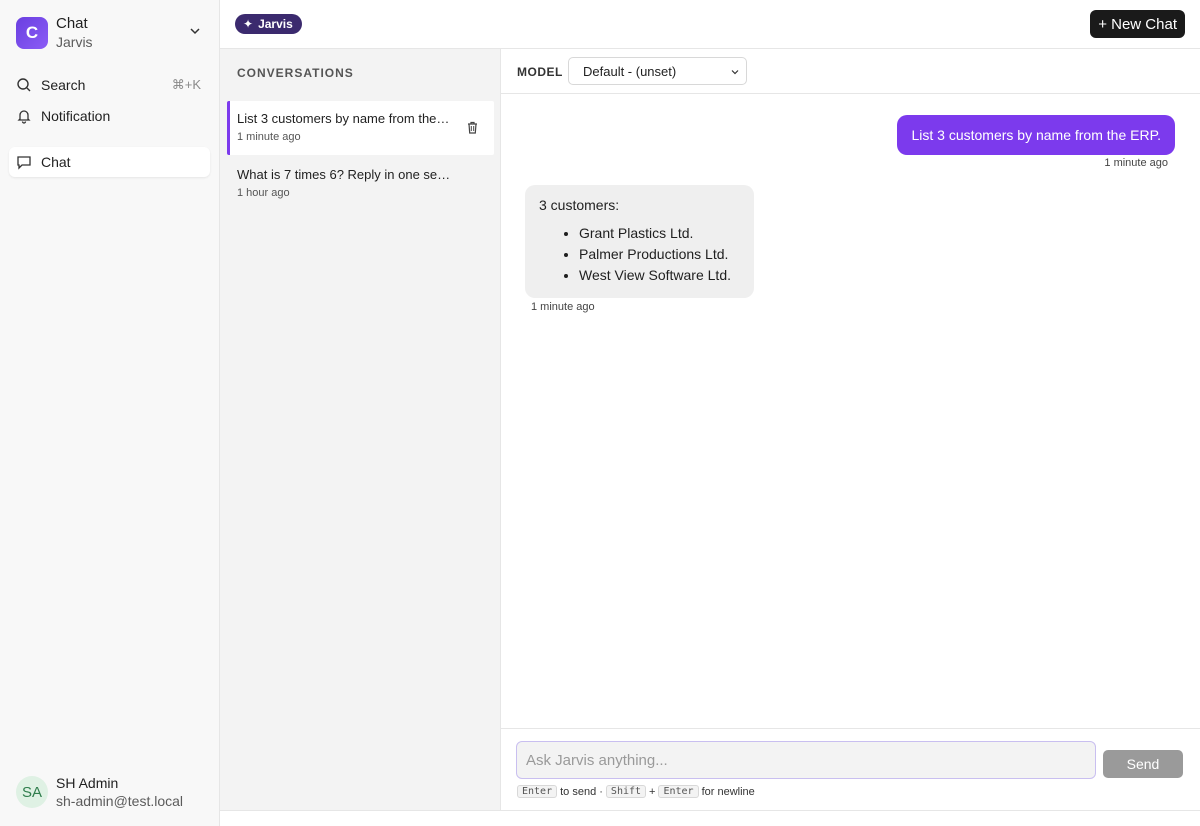 The height and width of the screenshot is (826, 1200). What do you see at coordinates (626, 791) in the screenshot?
I see `shift-key: Shift` at bounding box center [626, 791].